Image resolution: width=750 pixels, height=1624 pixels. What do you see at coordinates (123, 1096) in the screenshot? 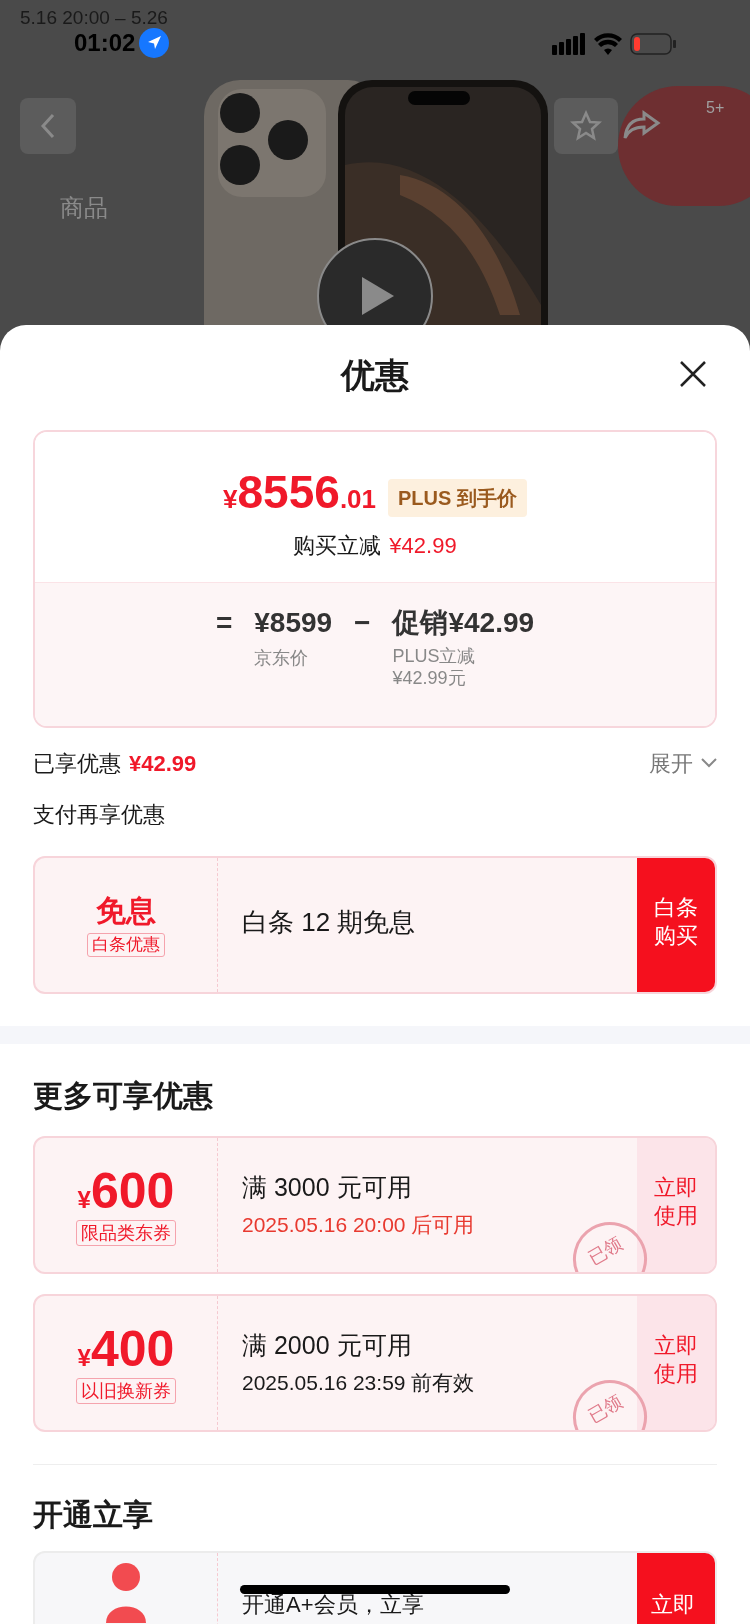
I see `section-heading: 更多可享优惠` at bounding box center [123, 1096].